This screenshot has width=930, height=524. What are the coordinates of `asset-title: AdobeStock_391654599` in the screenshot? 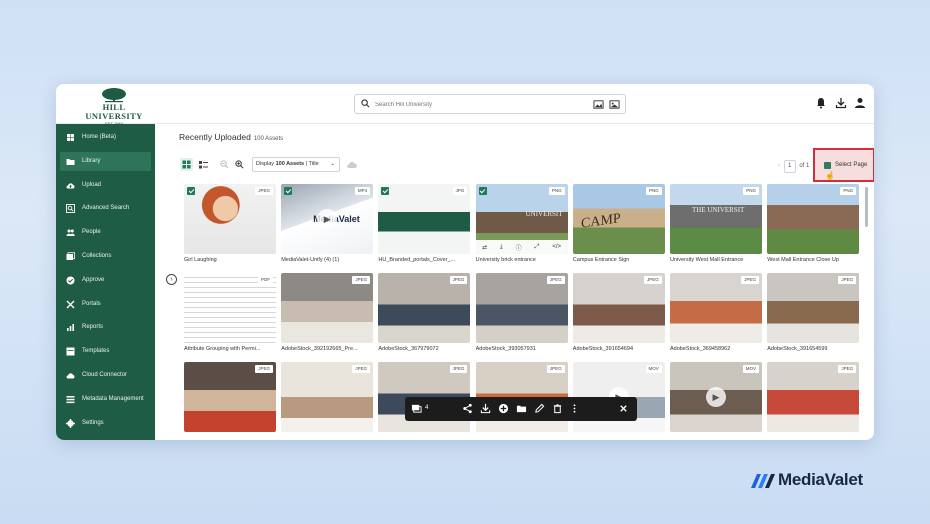 It's located at (797, 349).